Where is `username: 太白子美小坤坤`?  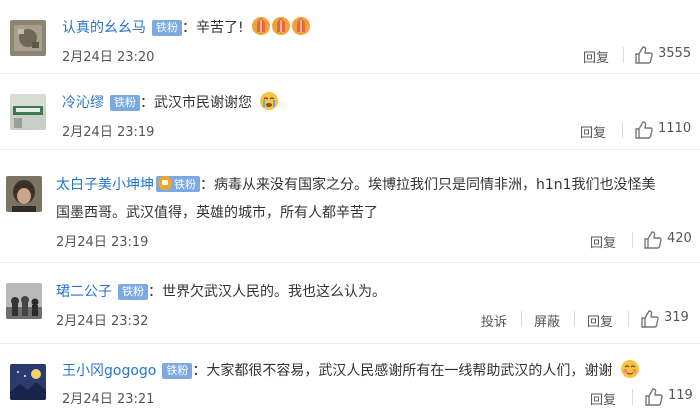
username: 太白子美小坤坤 is located at coordinates (105, 185).